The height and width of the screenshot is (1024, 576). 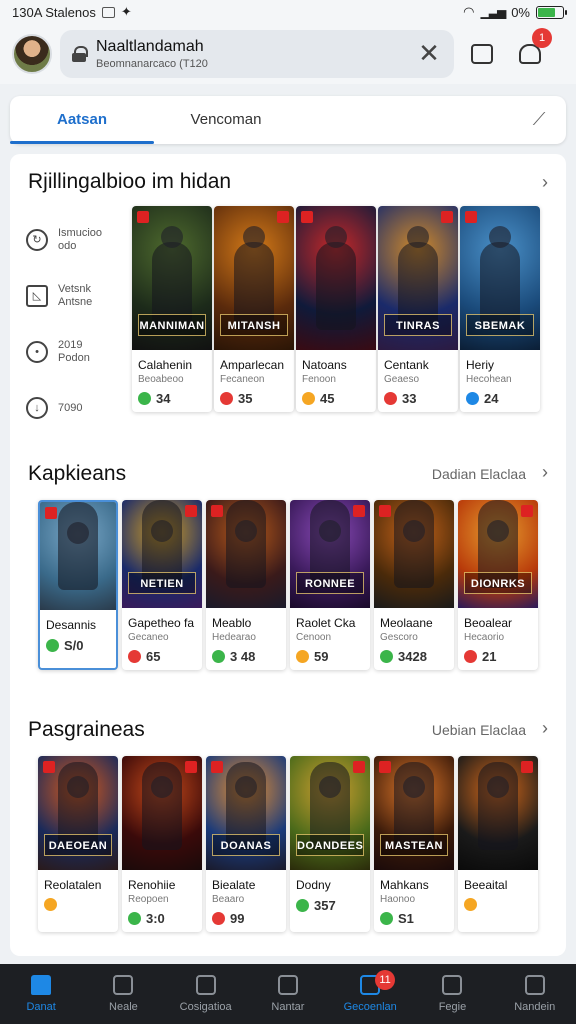 I want to click on profile-icon, so click(x=534, y=985).